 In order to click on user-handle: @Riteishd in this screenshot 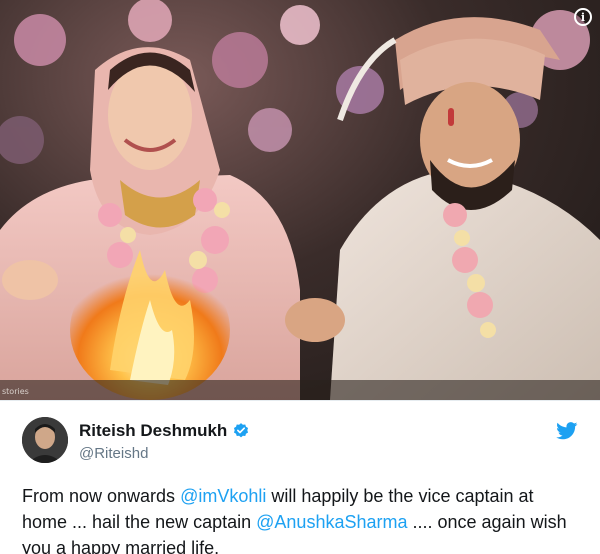, I will do `click(164, 453)`.